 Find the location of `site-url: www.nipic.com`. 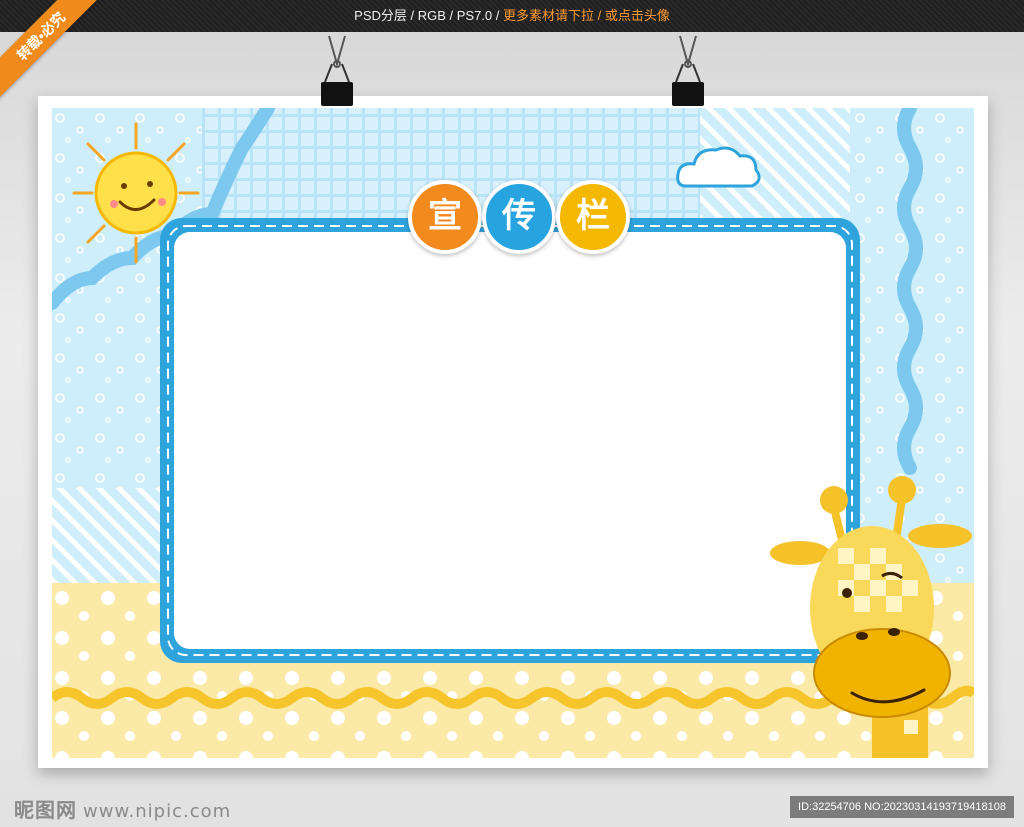

site-url: www.nipic.com is located at coordinates (157, 811).